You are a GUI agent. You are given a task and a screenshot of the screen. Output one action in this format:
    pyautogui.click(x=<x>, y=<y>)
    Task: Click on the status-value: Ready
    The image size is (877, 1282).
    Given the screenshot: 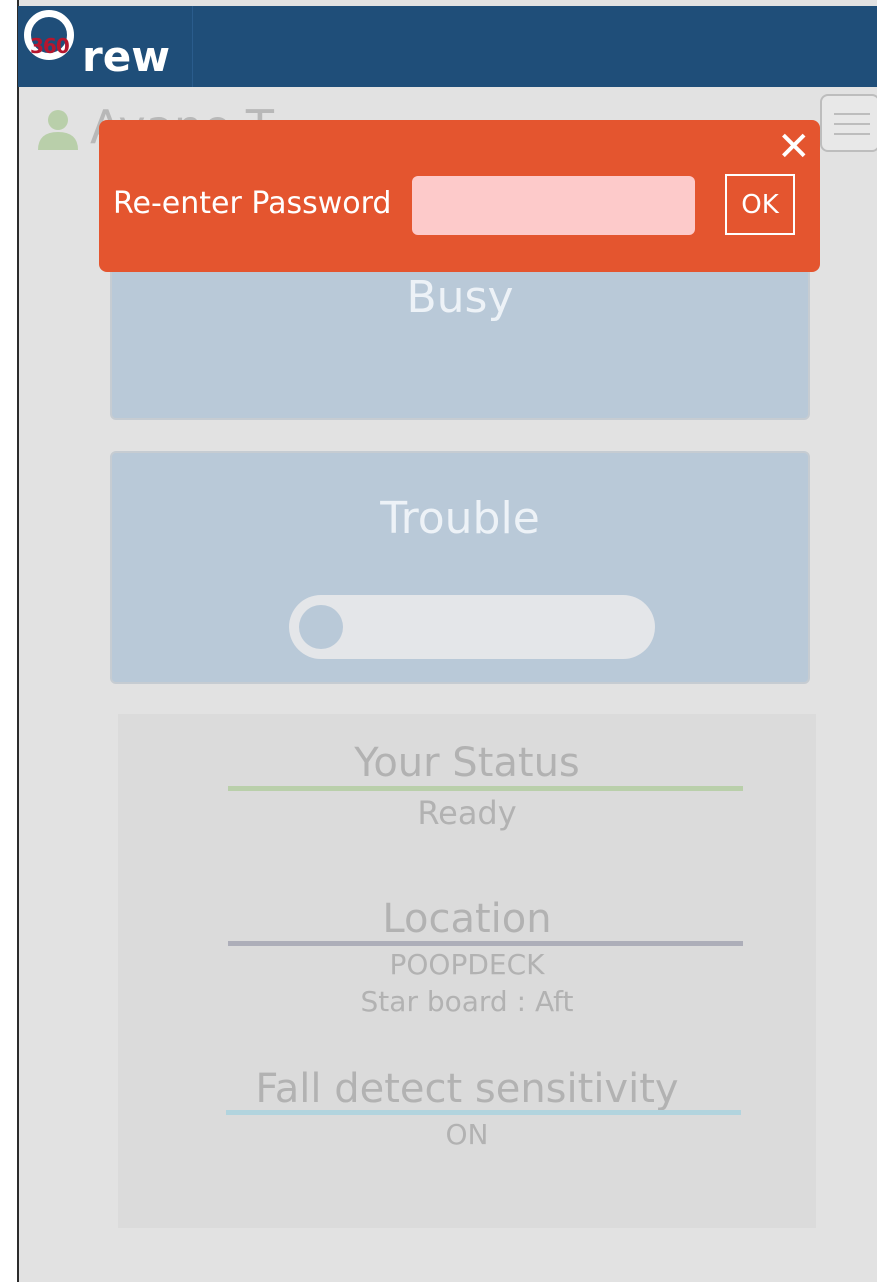 What is the action you would take?
    pyautogui.click(x=467, y=813)
    